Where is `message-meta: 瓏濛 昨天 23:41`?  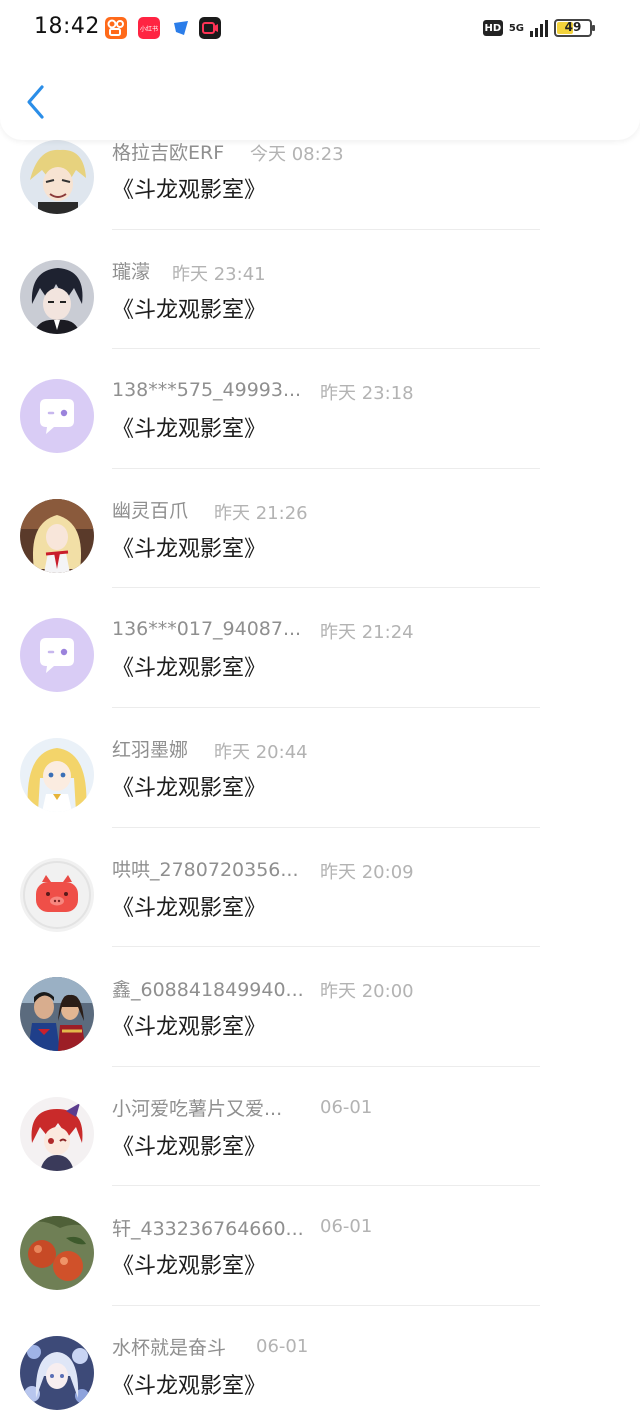 message-meta: 瓏濛 昨天 23:41 is located at coordinates (189, 271).